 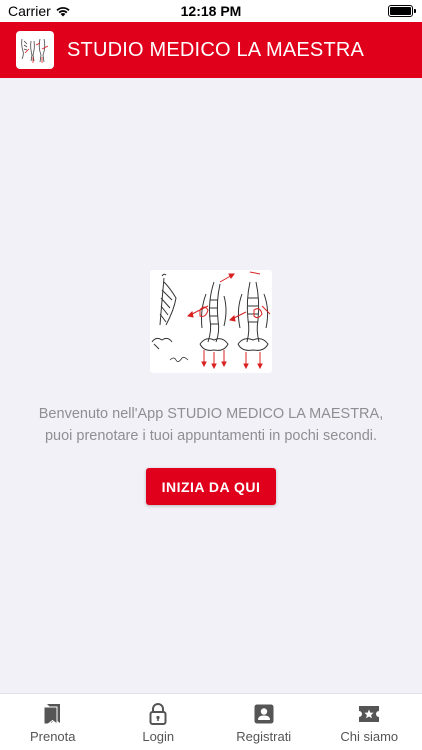 I want to click on tab-label-chi-siamo: Chi siamo, so click(x=369, y=736).